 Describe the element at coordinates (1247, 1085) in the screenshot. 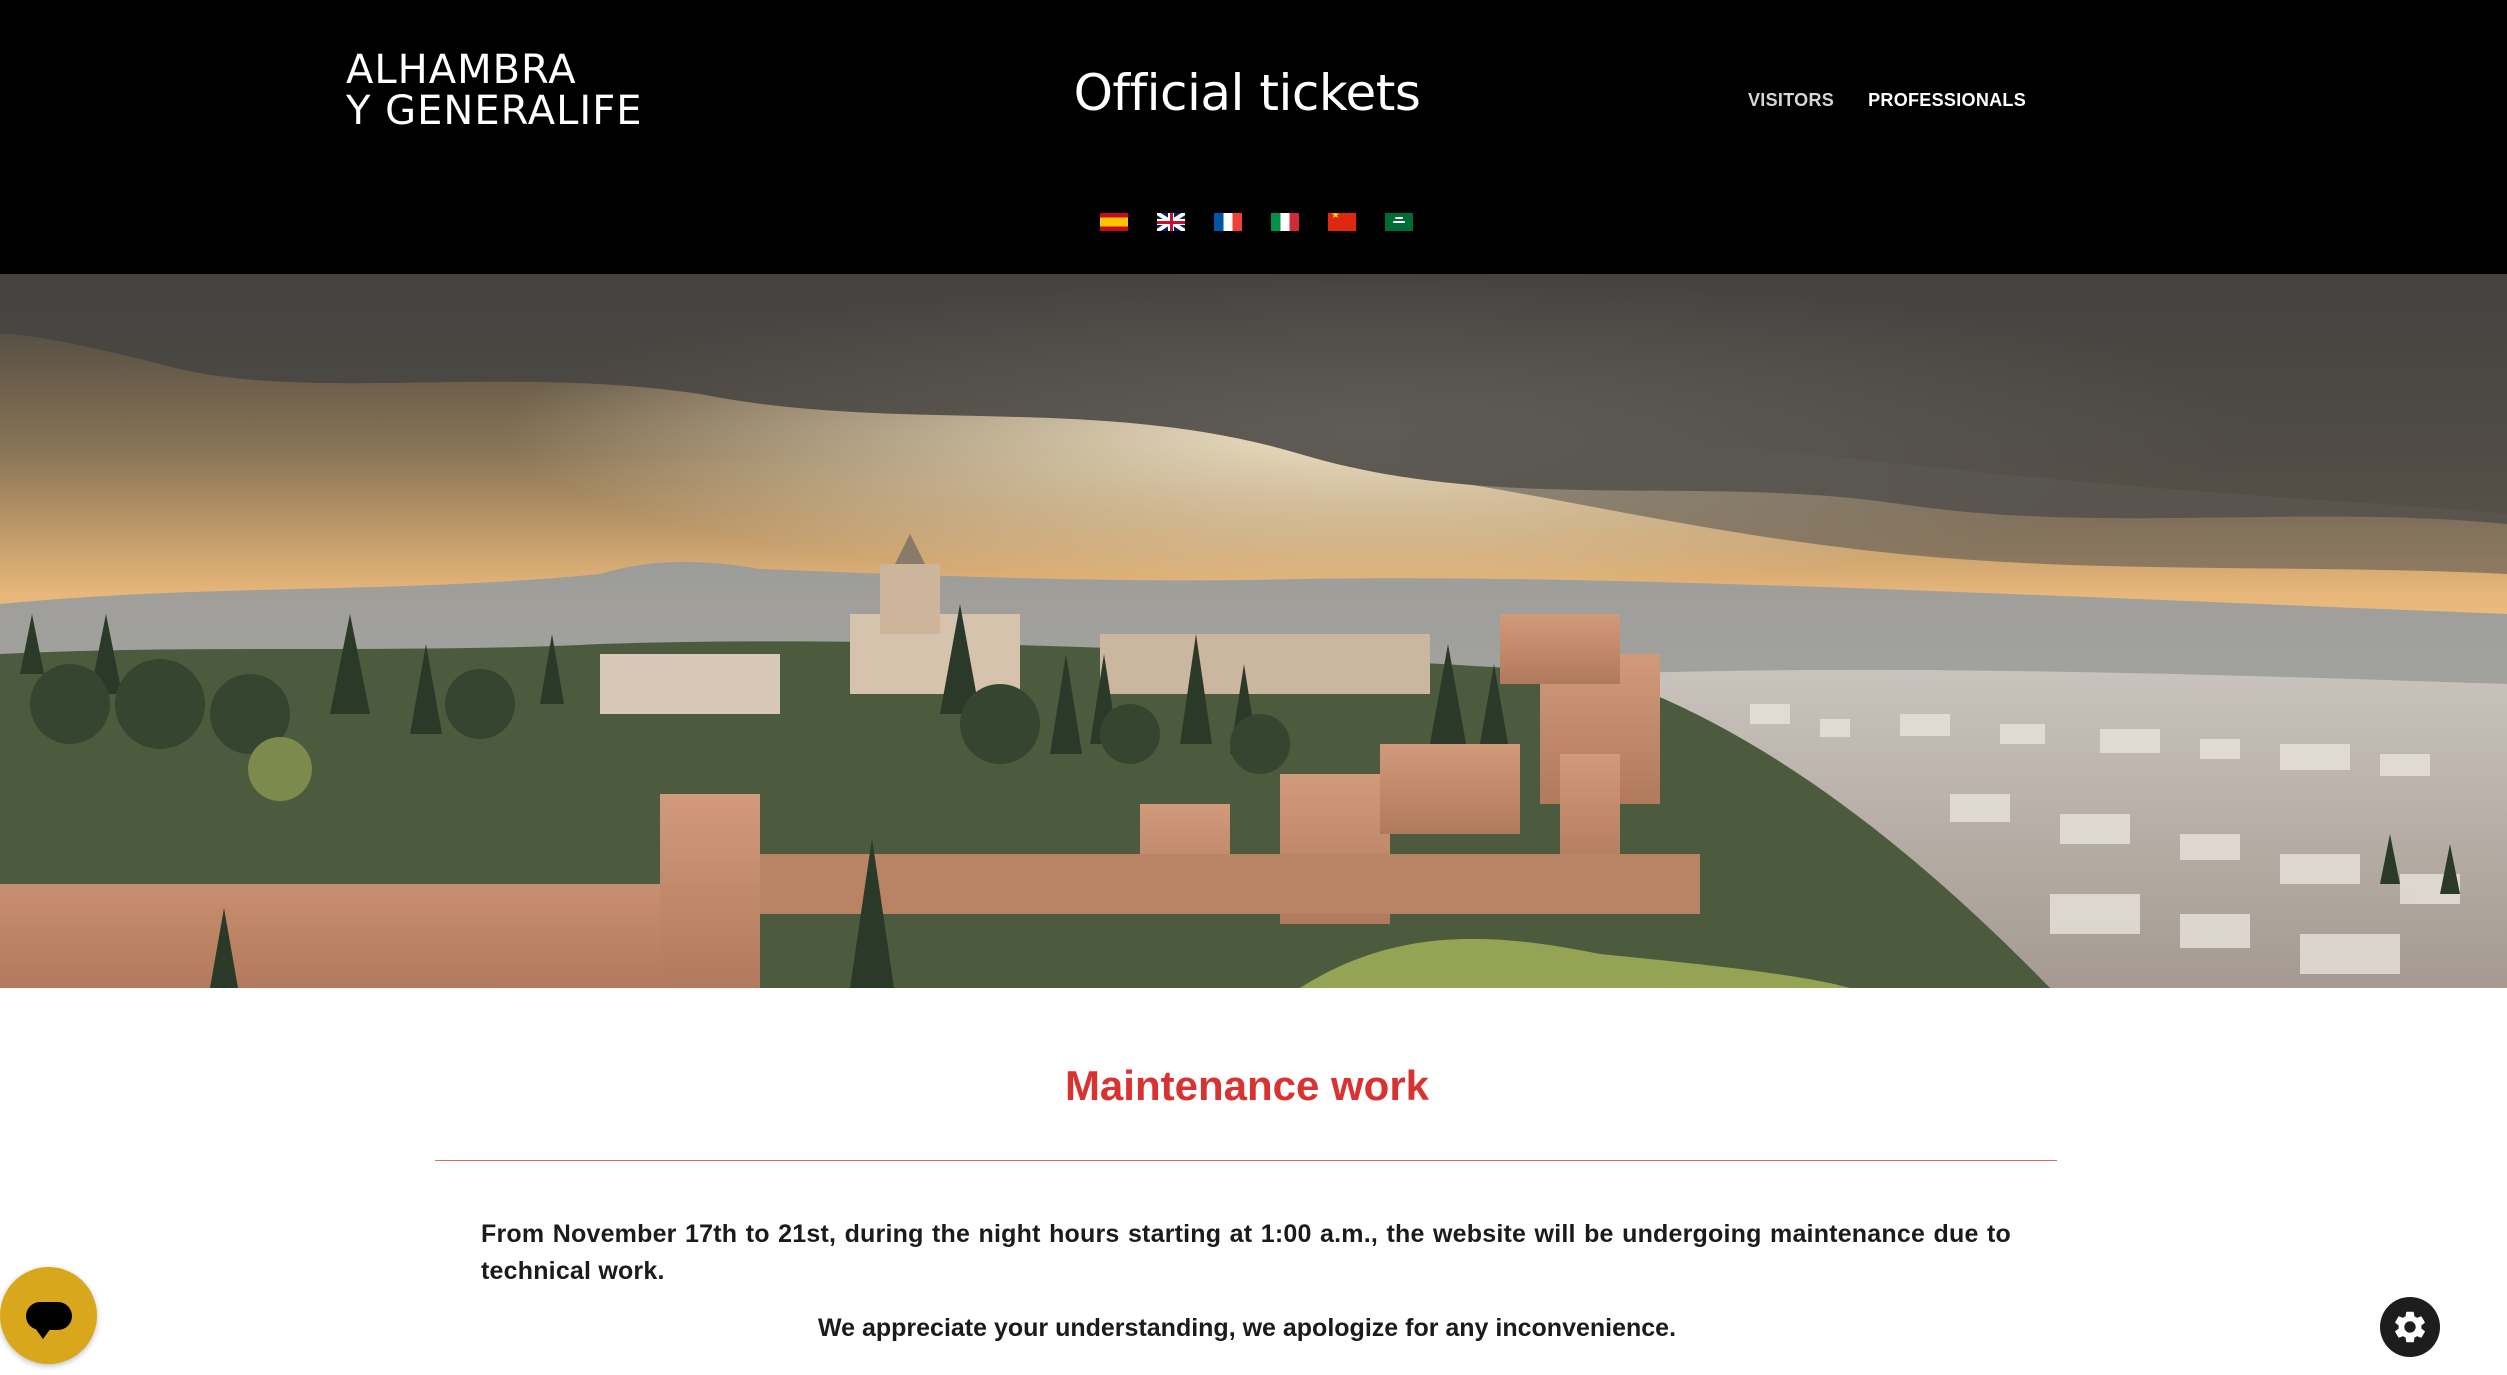

I see `notice-title: Maintenance work` at that location.